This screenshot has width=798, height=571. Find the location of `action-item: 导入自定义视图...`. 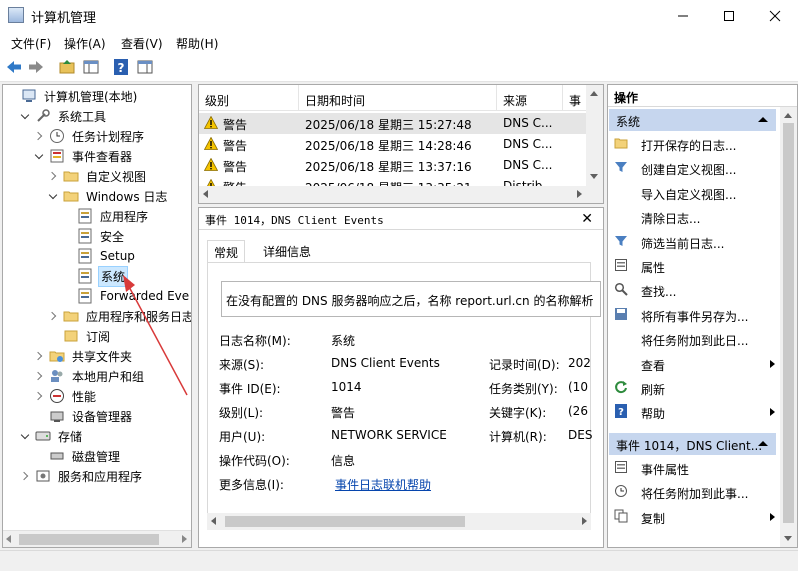

action-item: 导入自定义视图... is located at coordinates (694, 193).